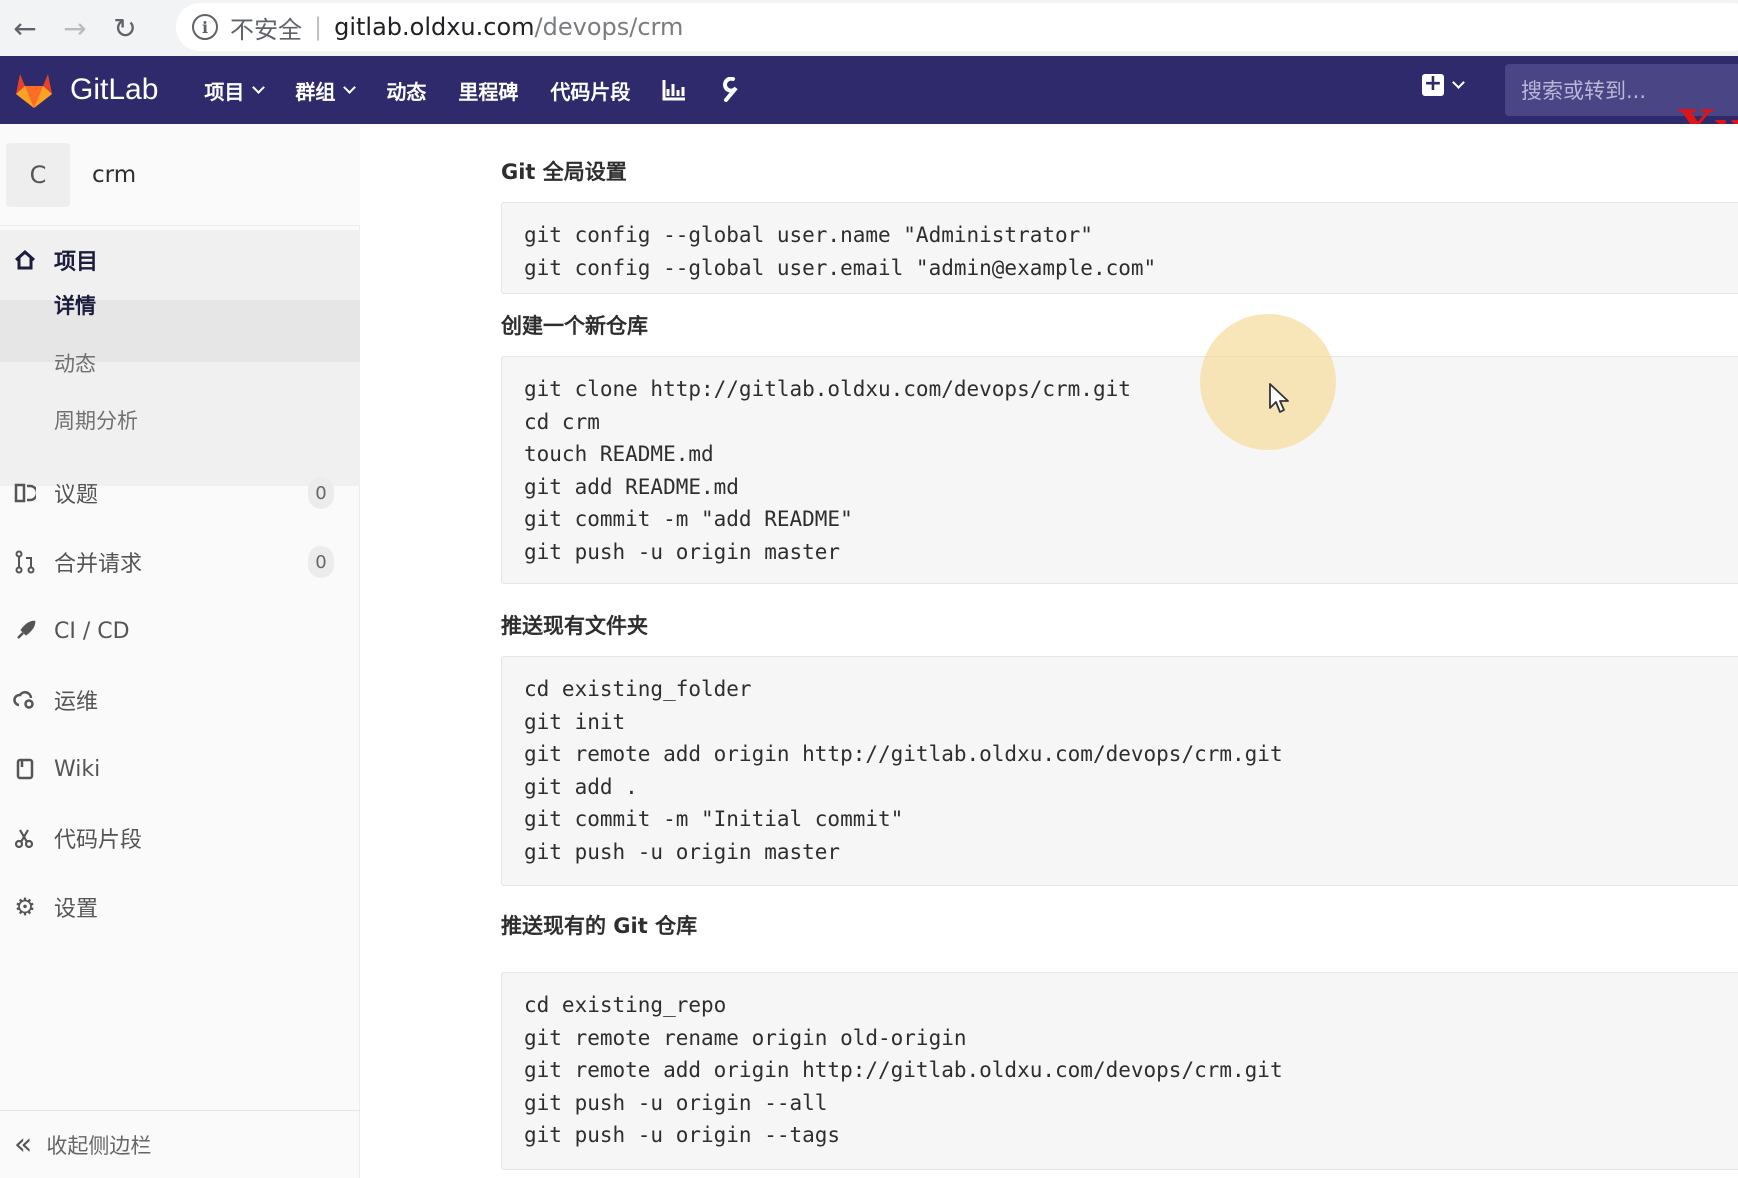 This screenshot has height=1178, width=1738. I want to click on sidebar-item-label: 代码片段, so click(98, 840).